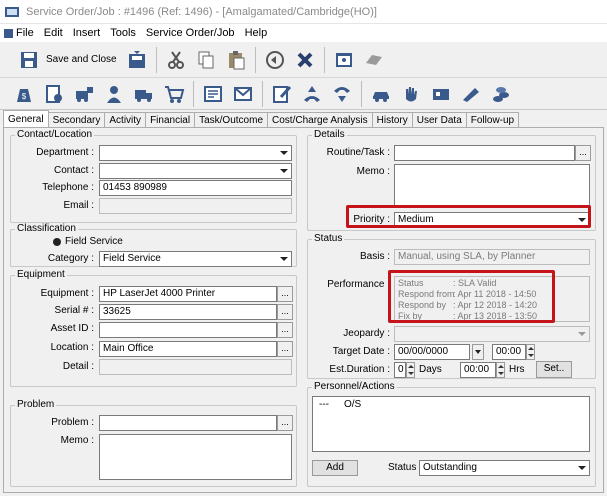  Describe the element at coordinates (441, 94) in the screenshot. I see `parts-button` at that location.